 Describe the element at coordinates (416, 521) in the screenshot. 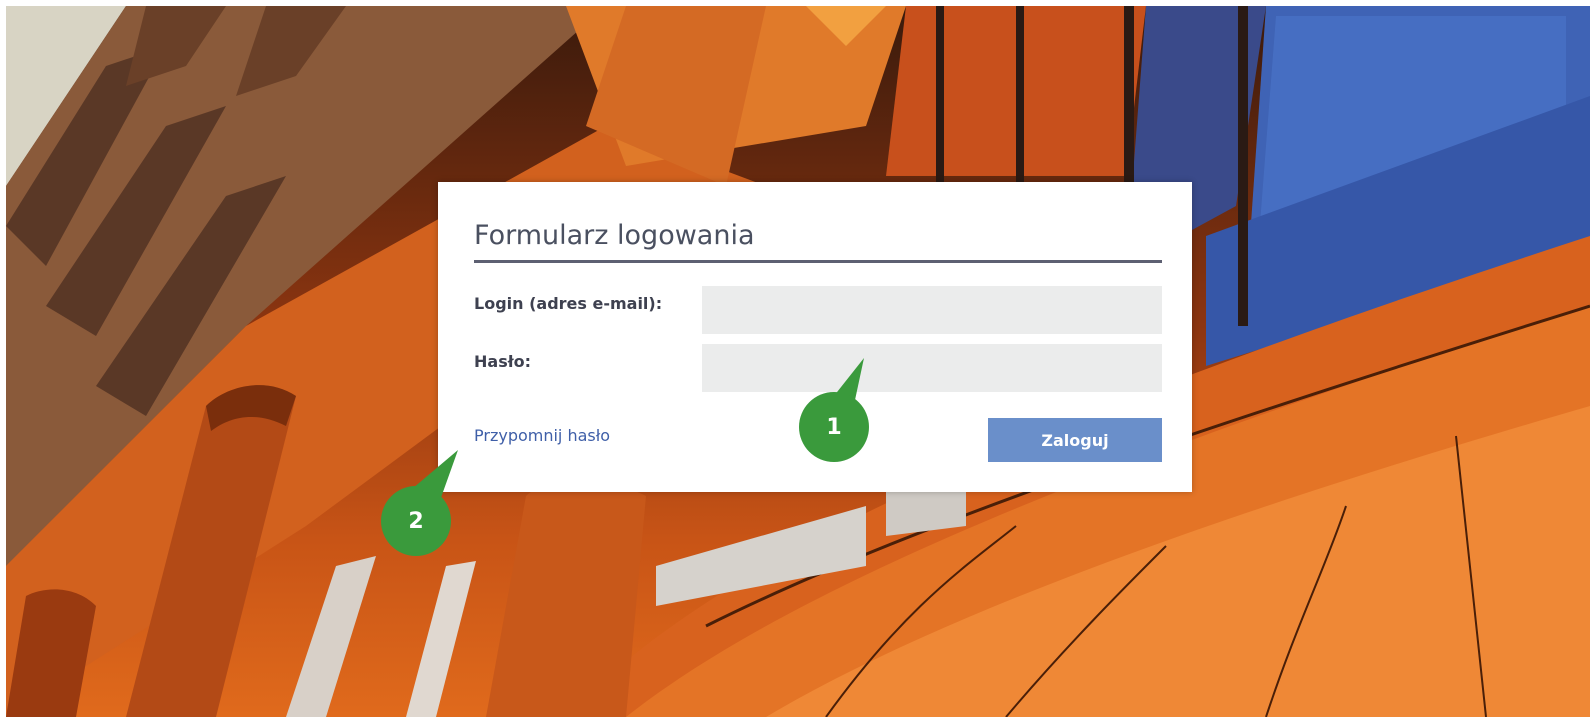

I see `callout-badge-2: 2` at that location.